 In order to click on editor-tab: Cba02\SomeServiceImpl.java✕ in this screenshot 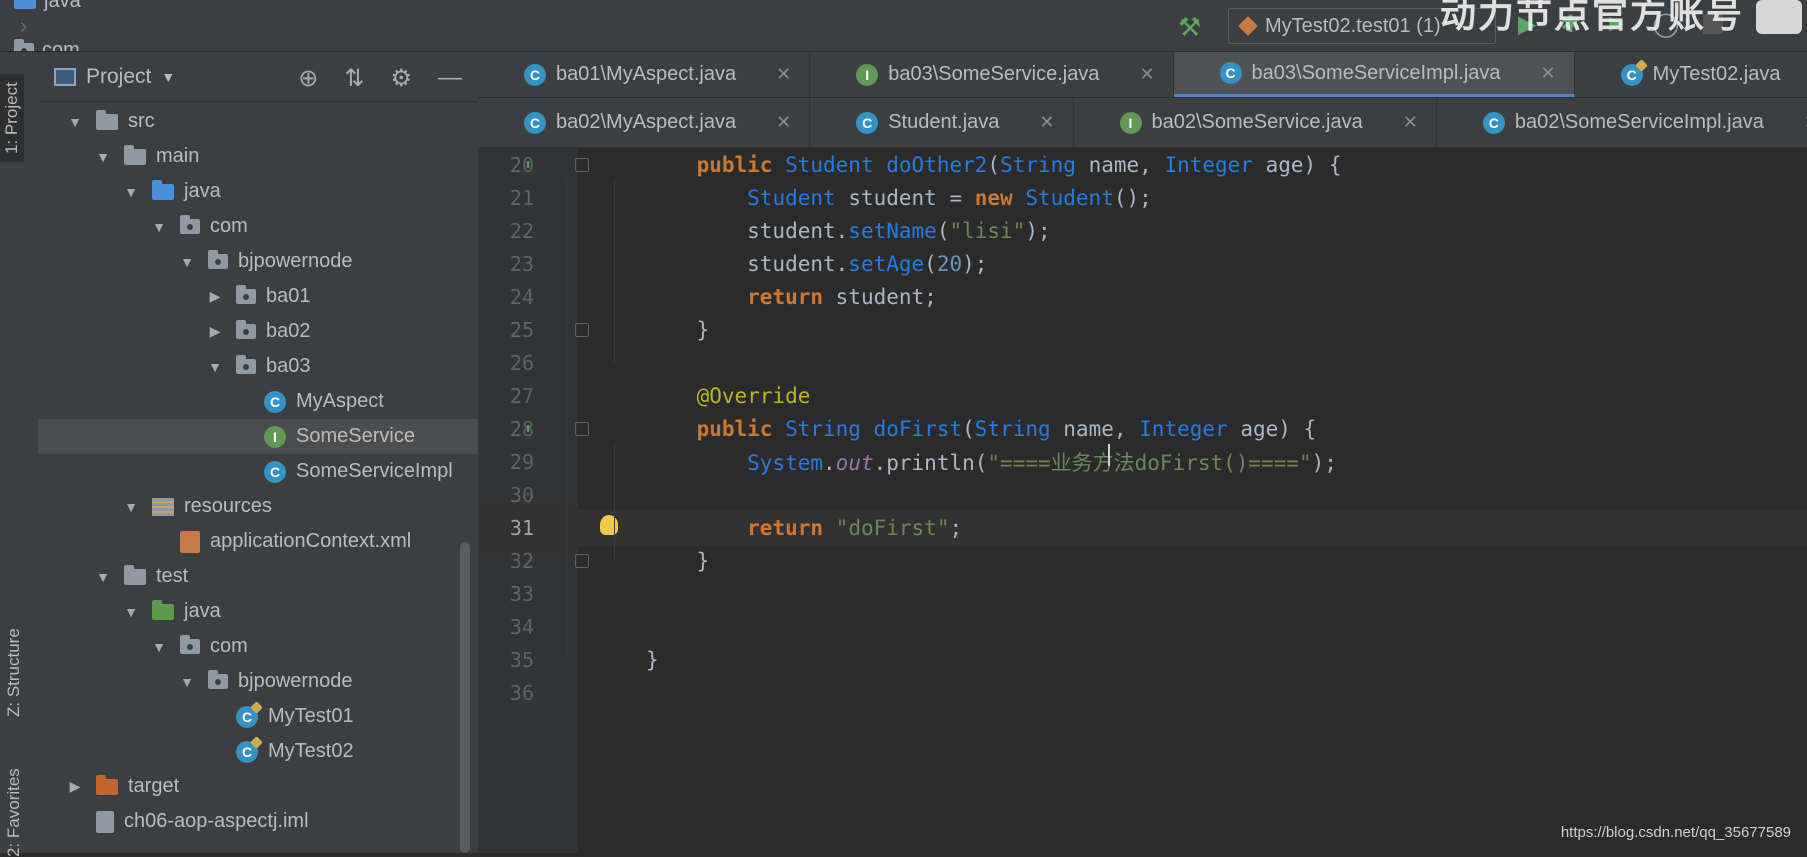, I will do `click(1622, 122)`.